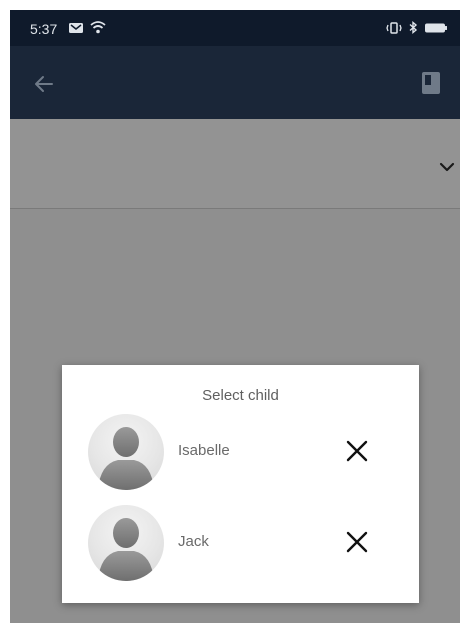 This screenshot has height=623, width=460. I want to click on book-icon, so click(431, 83).